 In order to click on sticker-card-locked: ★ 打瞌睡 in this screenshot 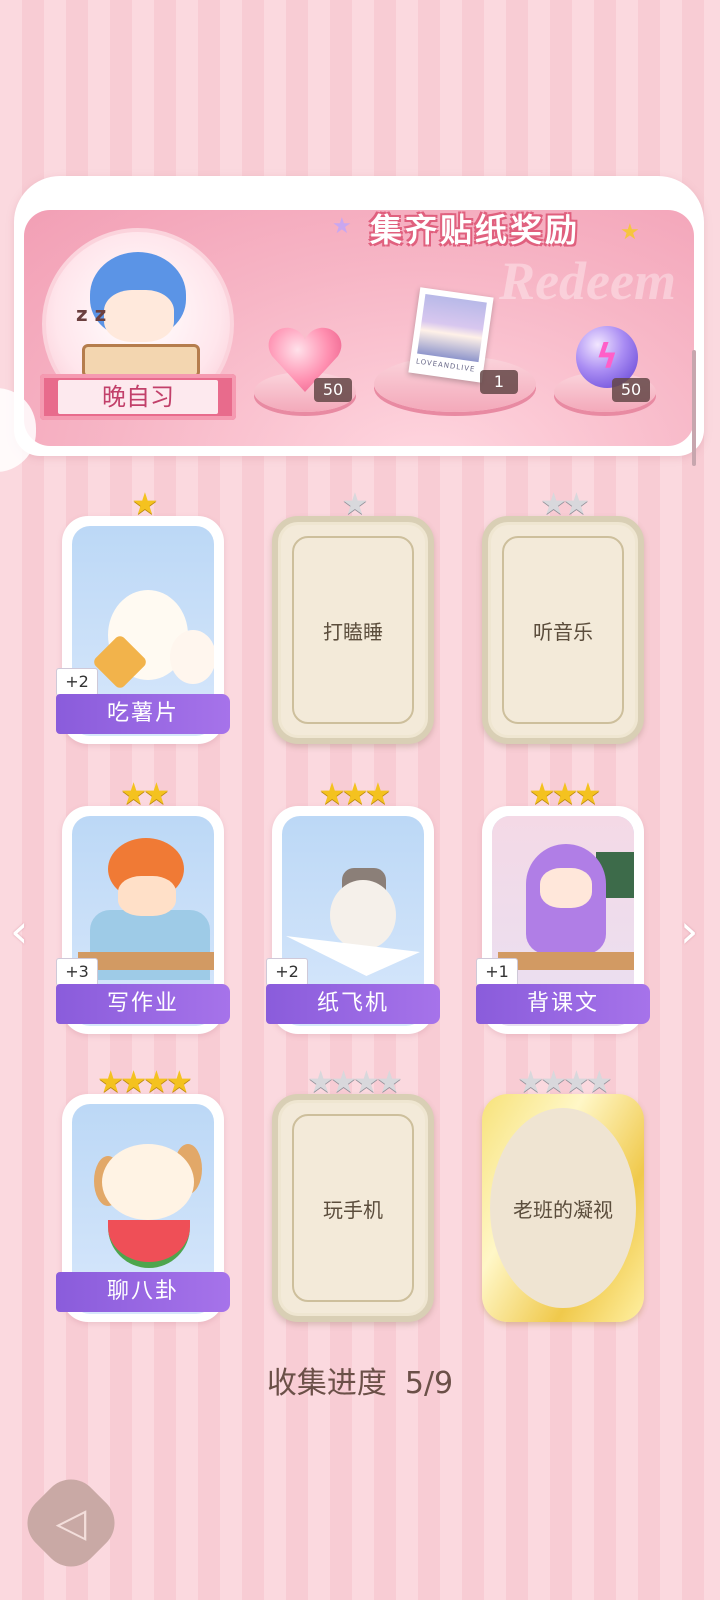, I will do `click(353, 618)`.